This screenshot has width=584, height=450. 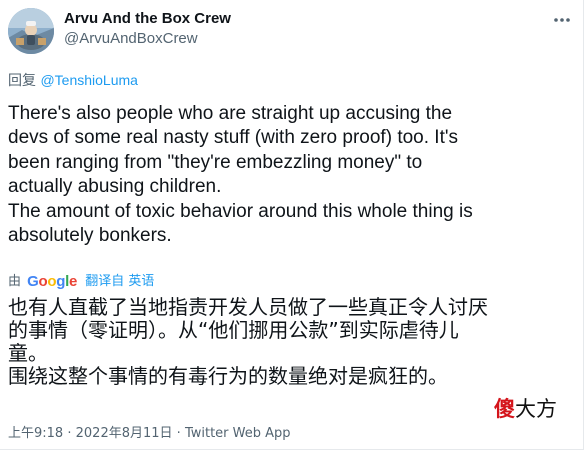 I want to click on tweet-text-line: absolutely bonkers., so click(x=90, y=236).